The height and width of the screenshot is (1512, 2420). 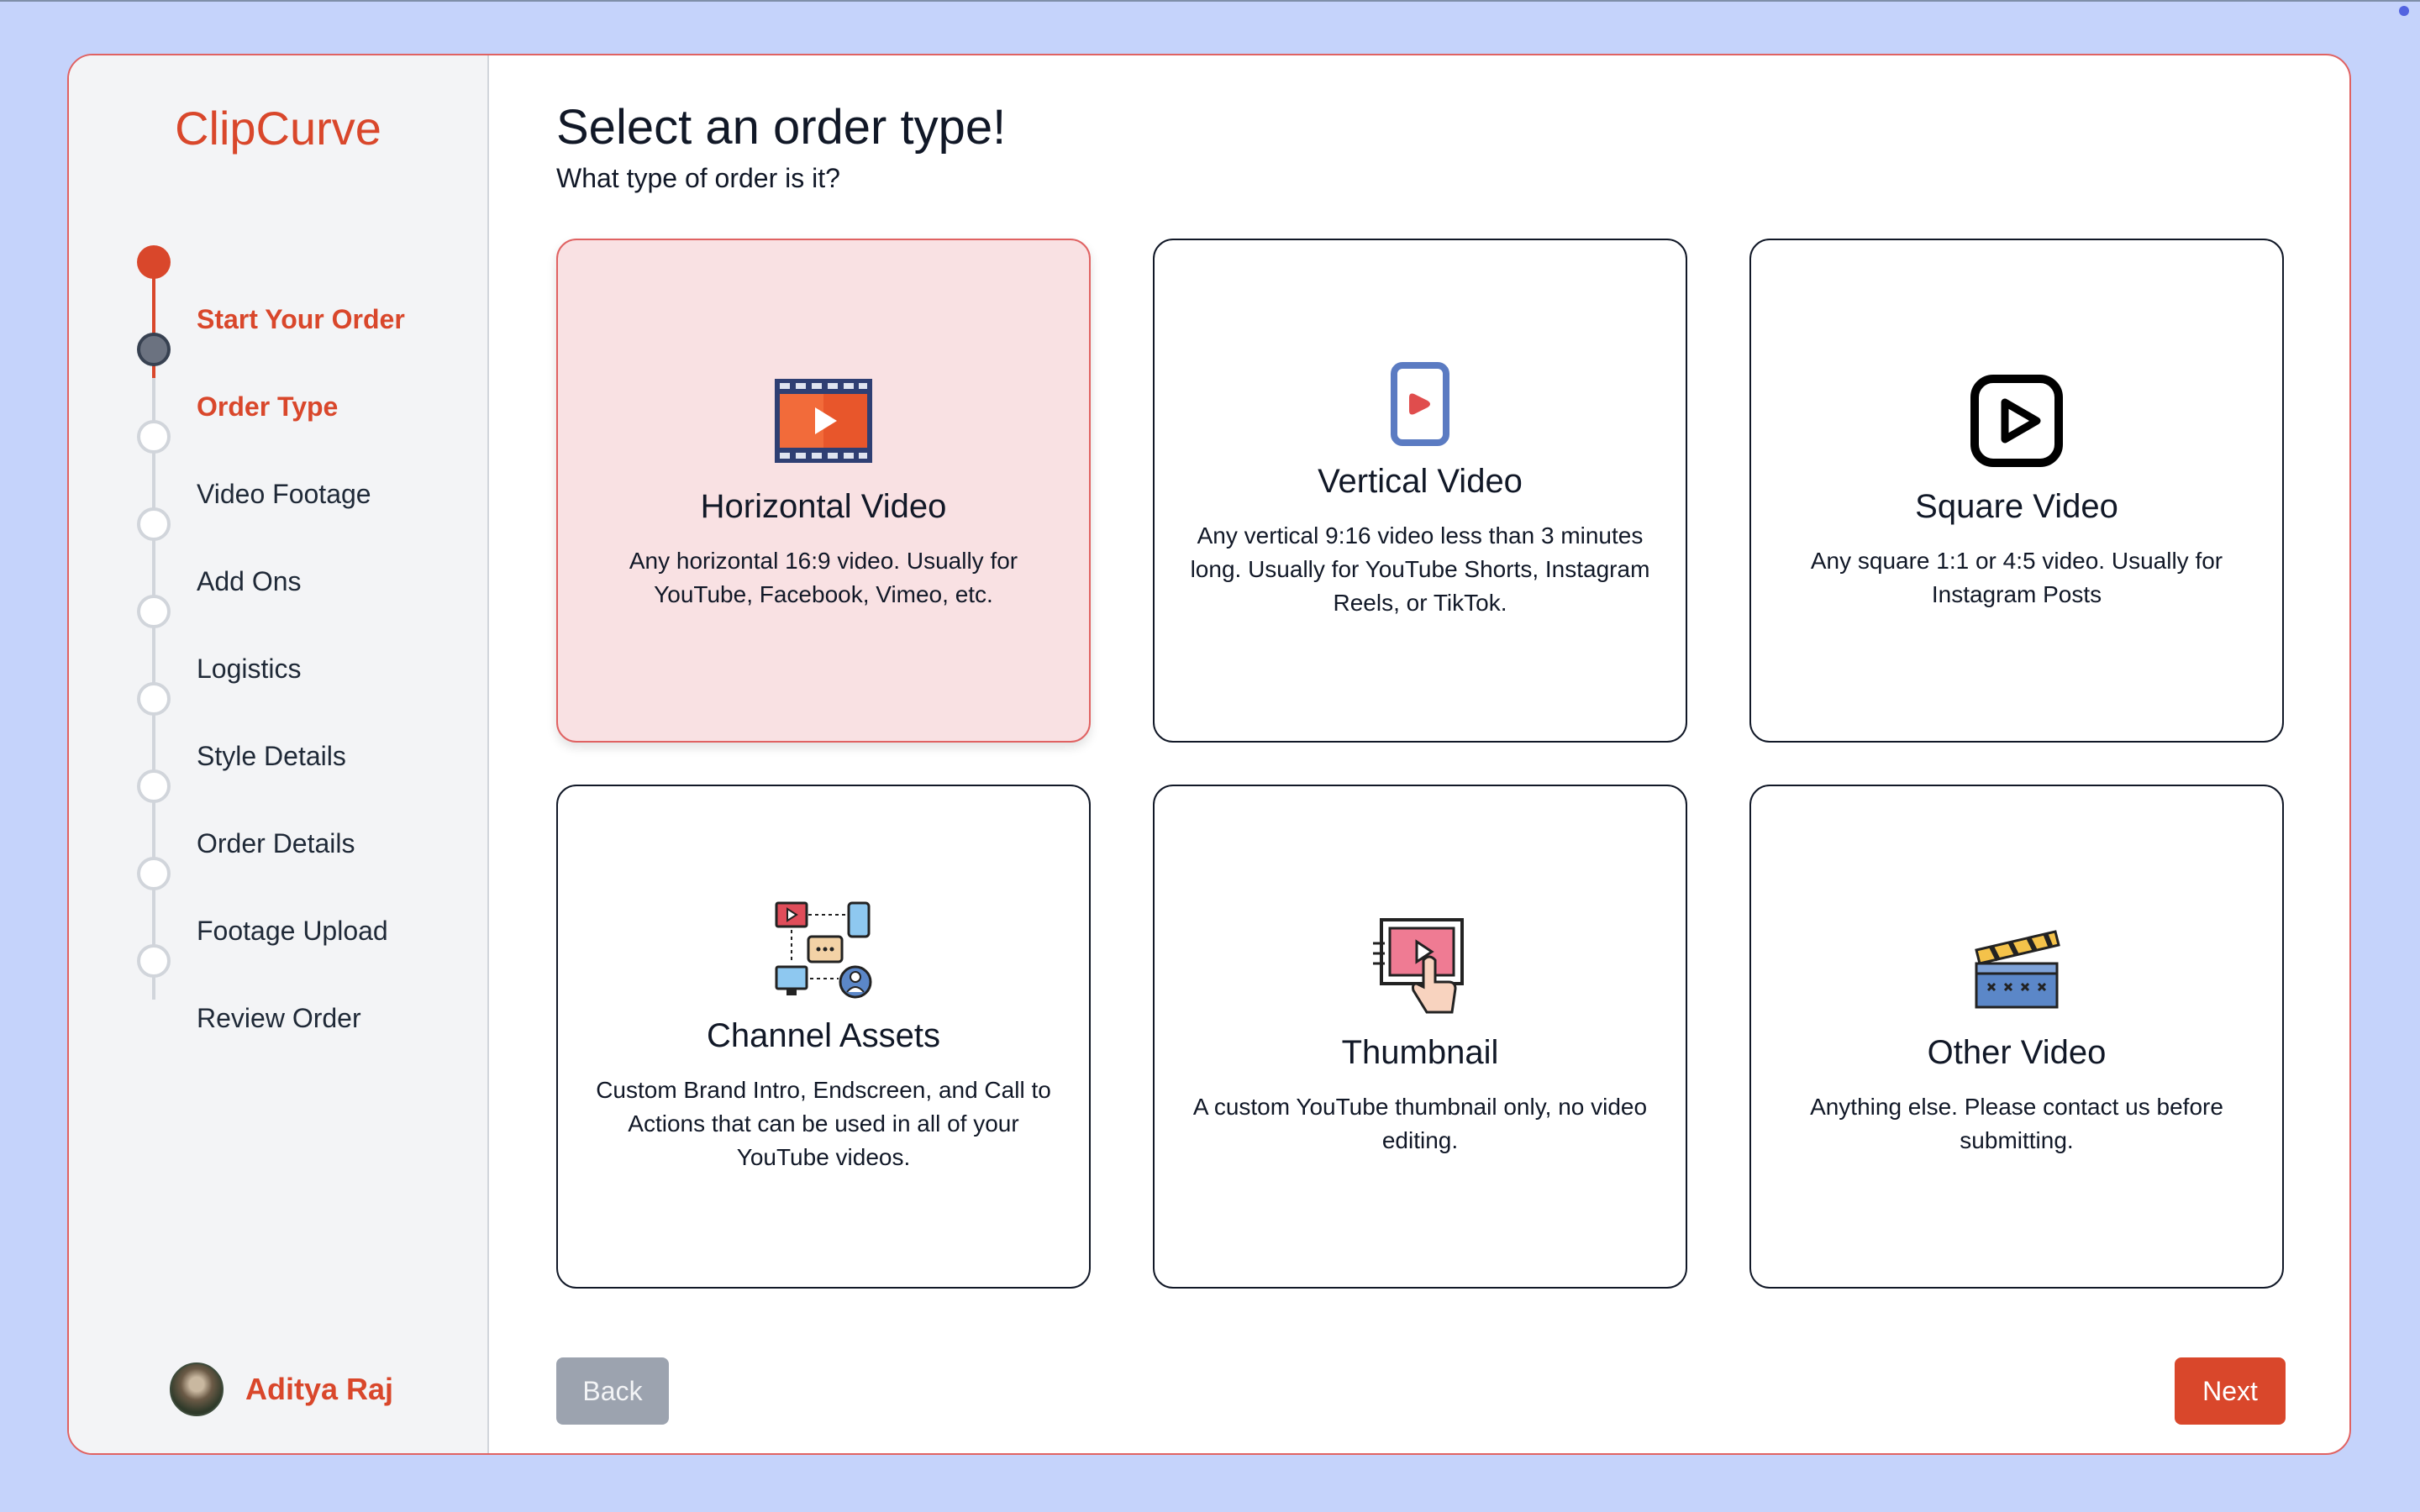 I want to click on page-title: Select an order type!, so click(x=781, y=127).